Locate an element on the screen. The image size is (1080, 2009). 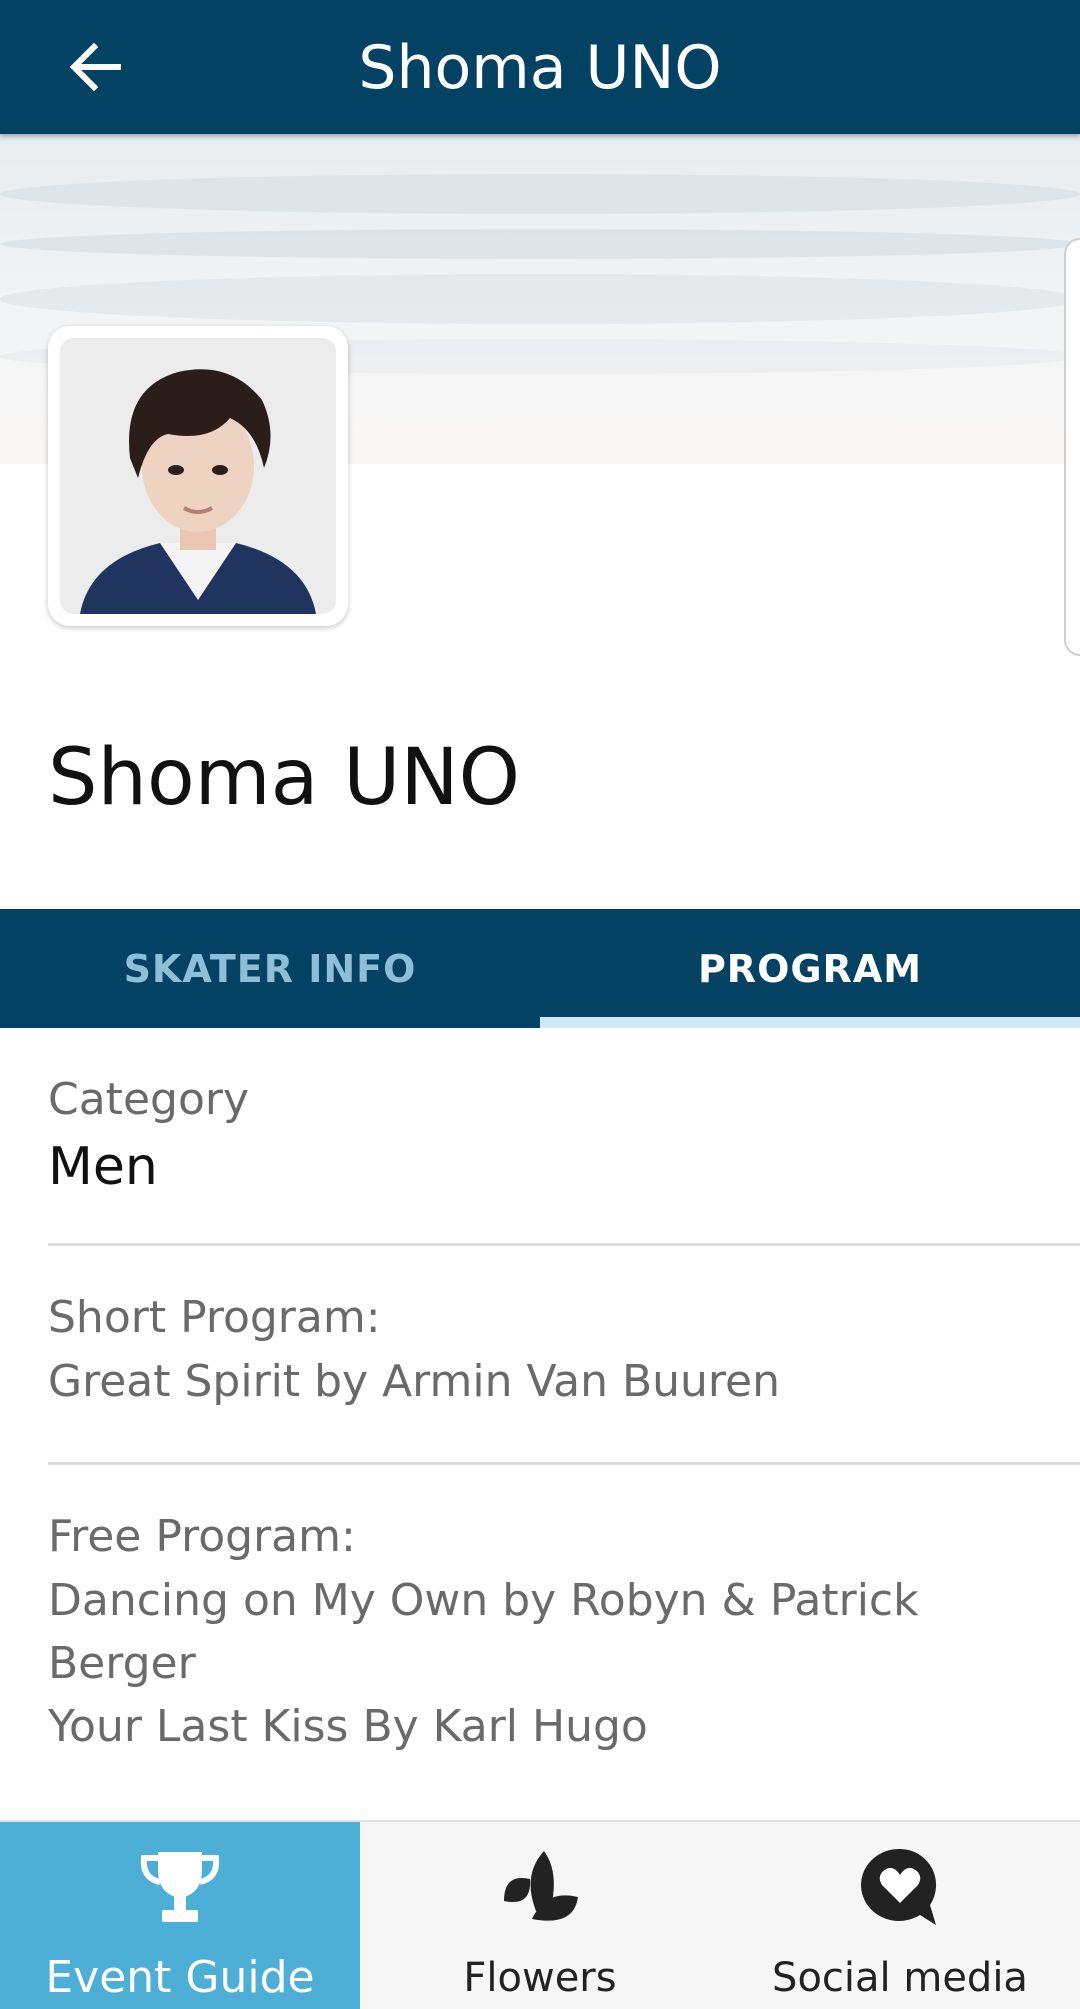
skater-portrait is located at coordinates (198, 476).